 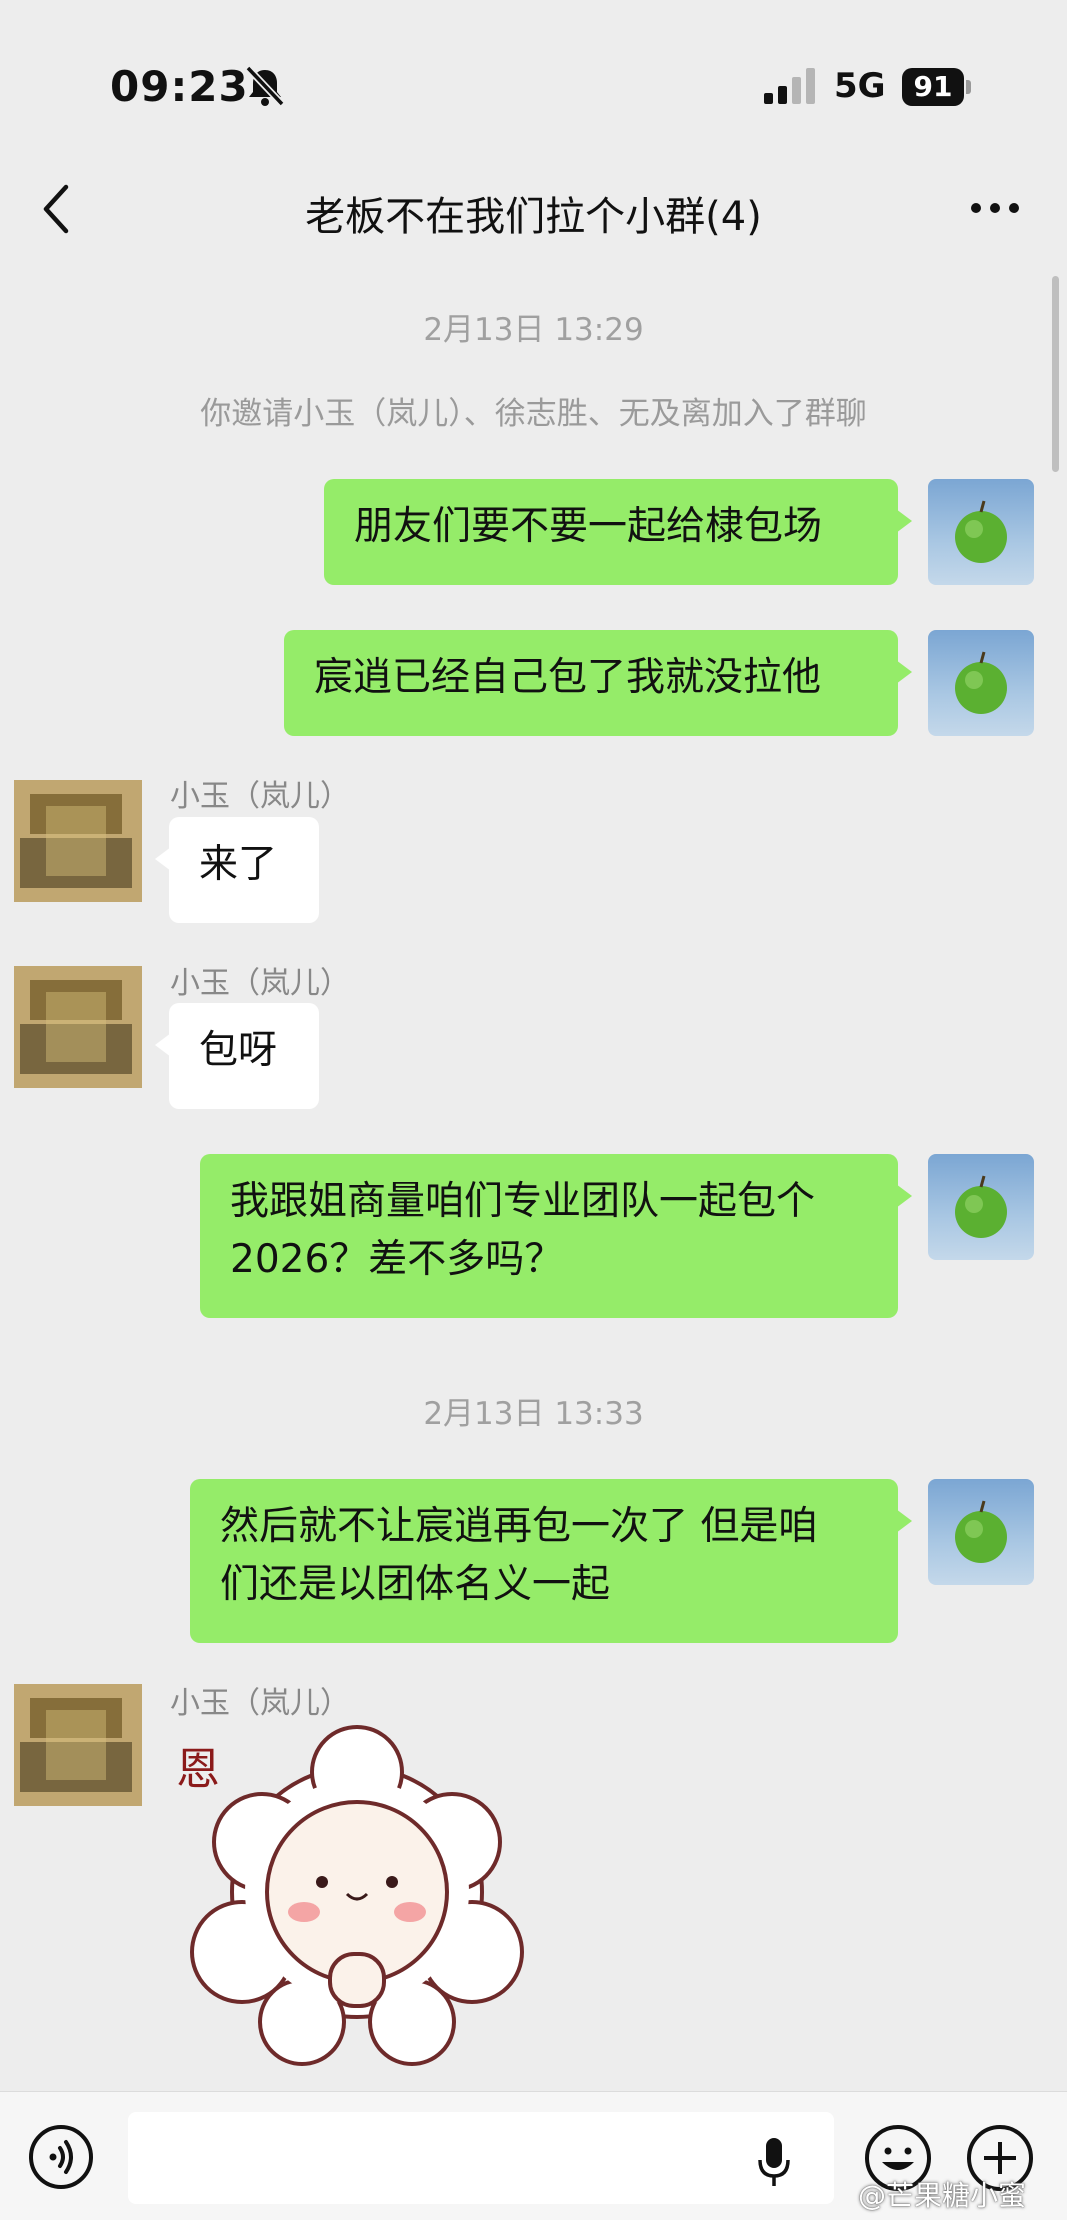 What do you see at coordinates (481, 2158) in the screenshot?
I see `message-input` at bounding box center [481, 2158].